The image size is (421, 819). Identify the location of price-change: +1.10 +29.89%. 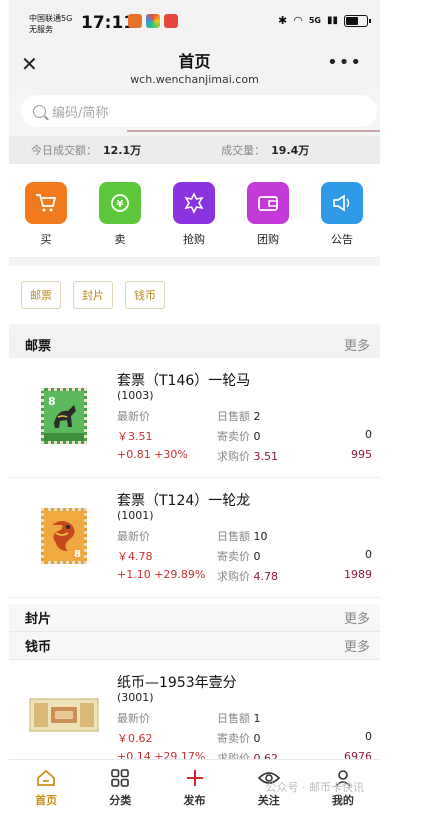
(161, 574).